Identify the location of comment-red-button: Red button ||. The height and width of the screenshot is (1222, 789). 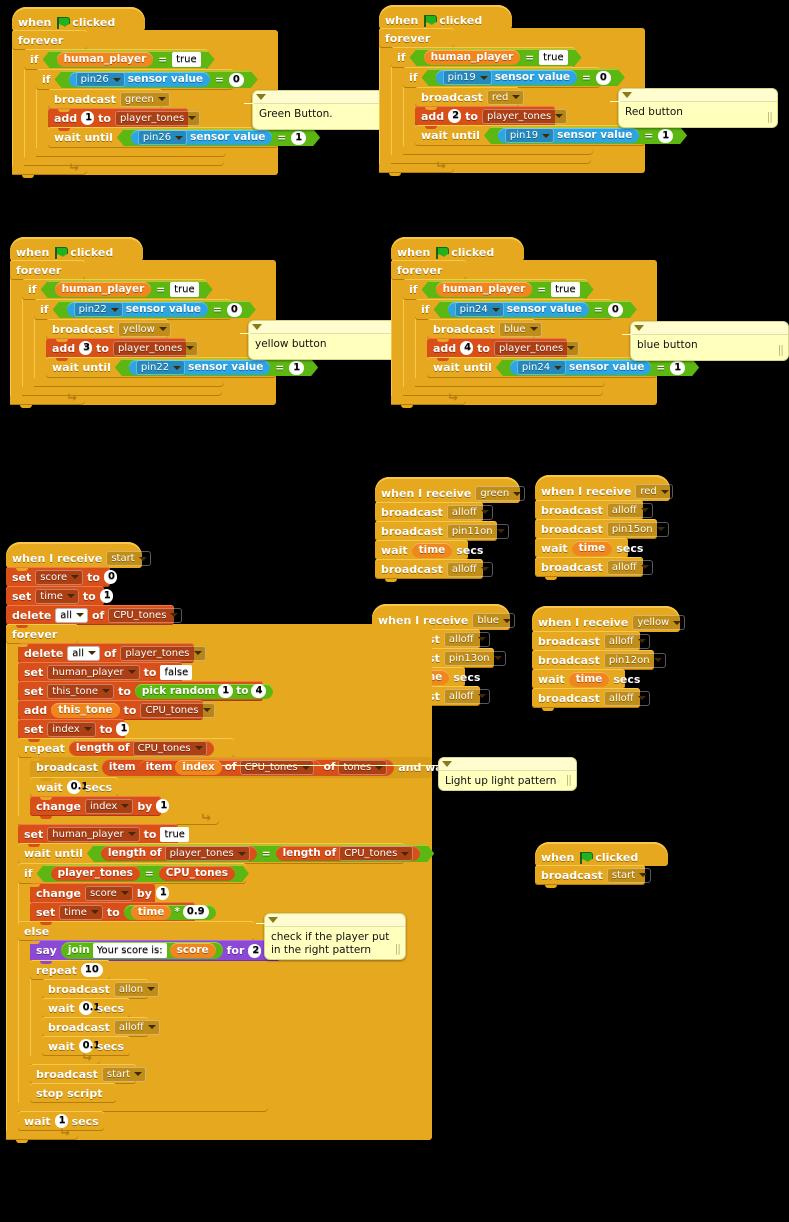
(698, 108).